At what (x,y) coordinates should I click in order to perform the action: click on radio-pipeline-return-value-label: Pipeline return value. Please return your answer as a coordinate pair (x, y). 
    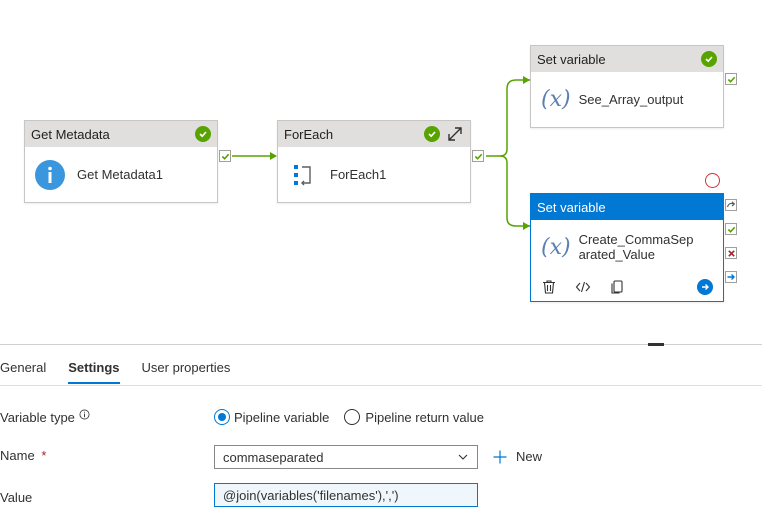
    Looking at the image, I should click on (424, 417).